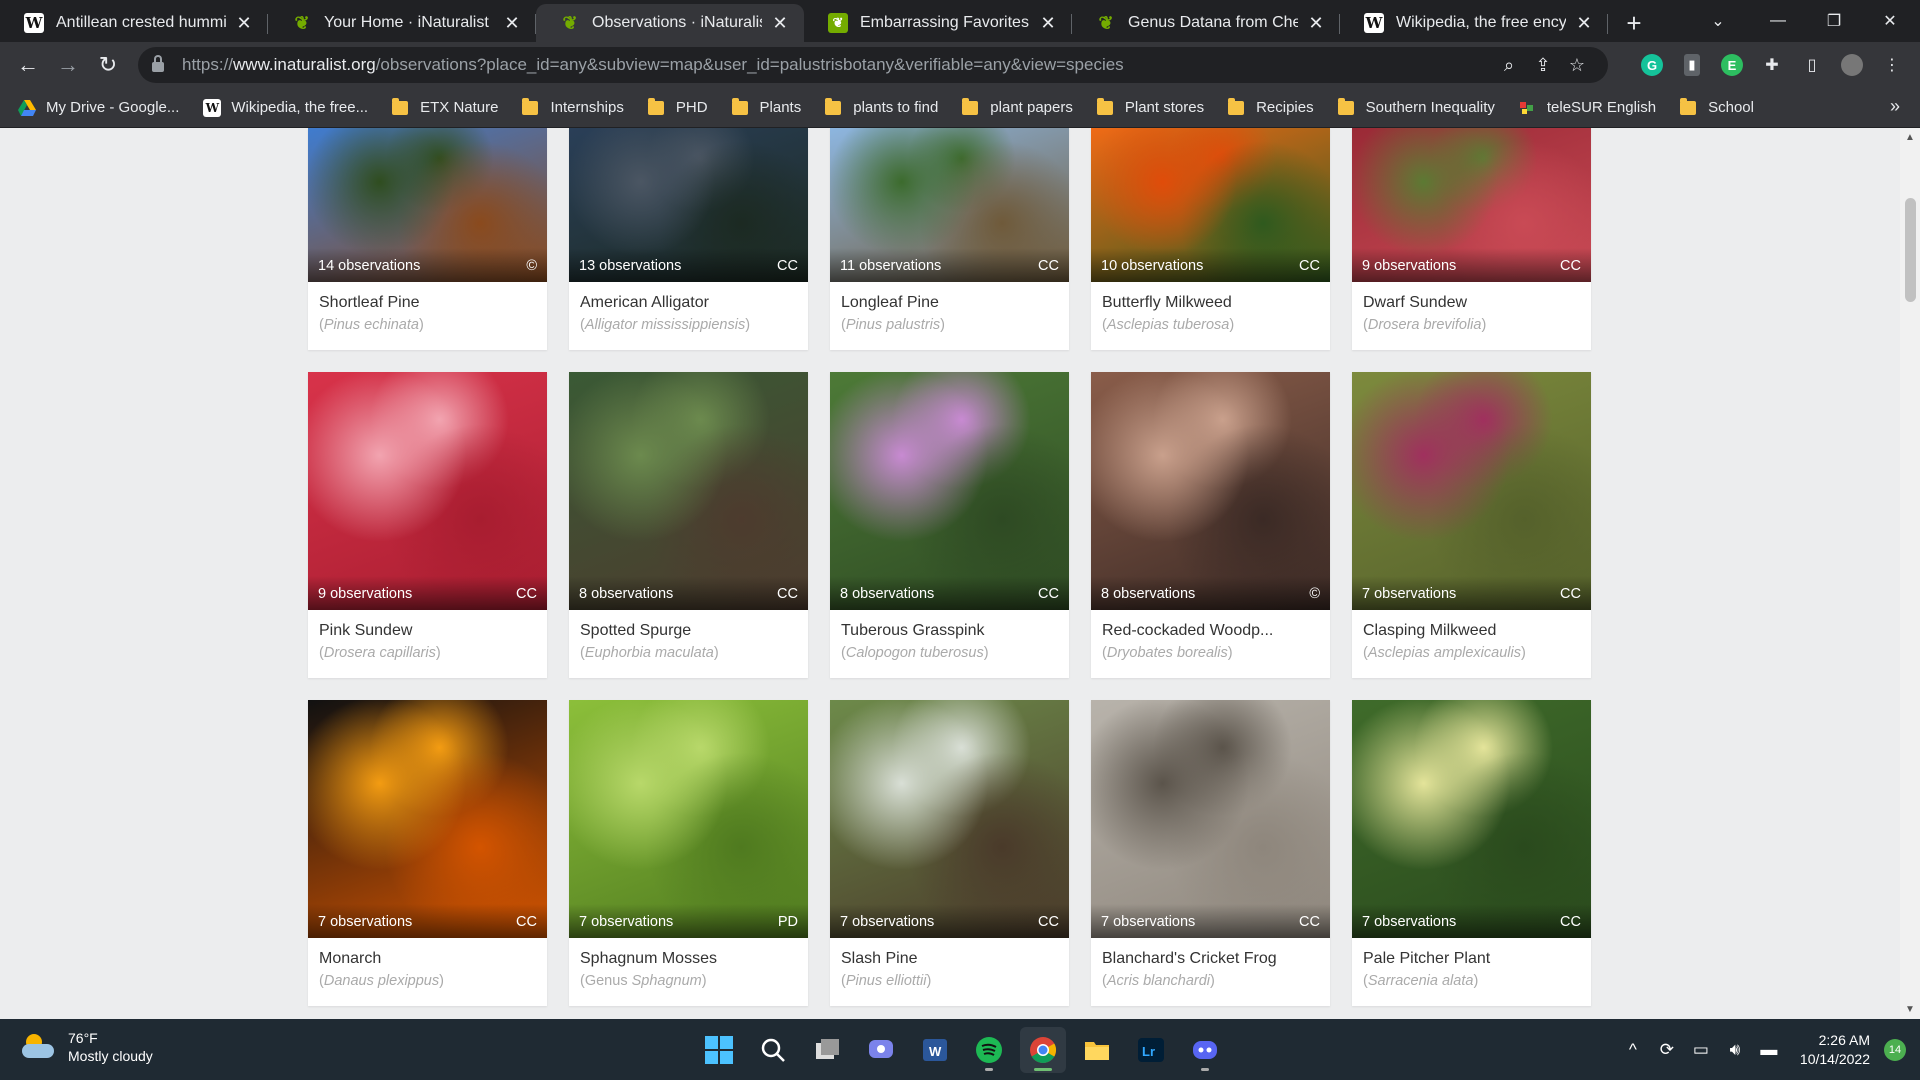 The image size is (1920, 1080). I want to click on notification-badge: 14, so click(1895, 1049).